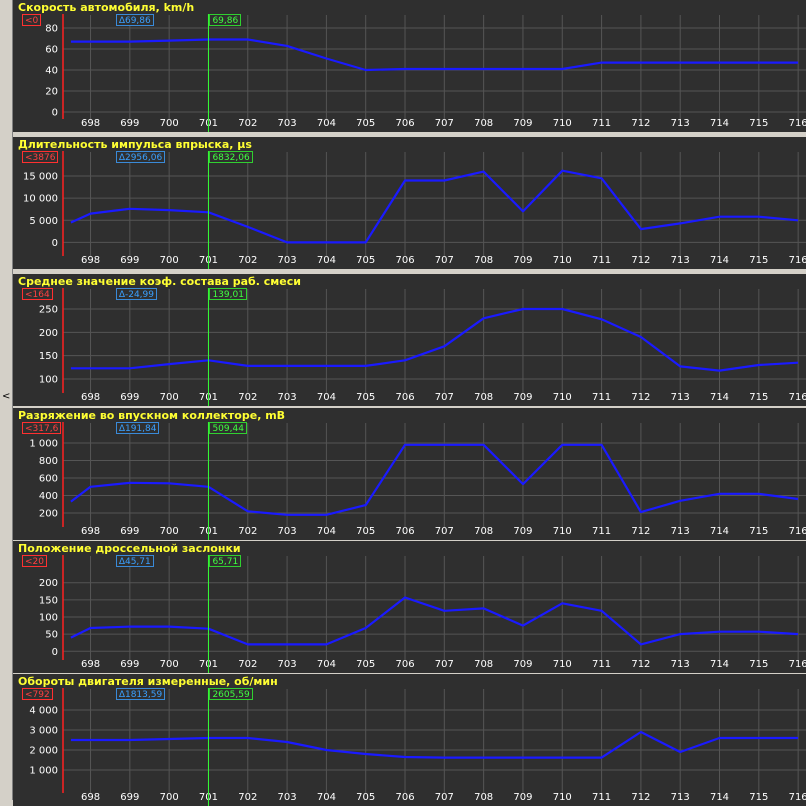  Describe the element at coordinates (152, 415) in the screenshot. I see `chart-title: Разряжение во впускном коллекторе, mB` at that location.